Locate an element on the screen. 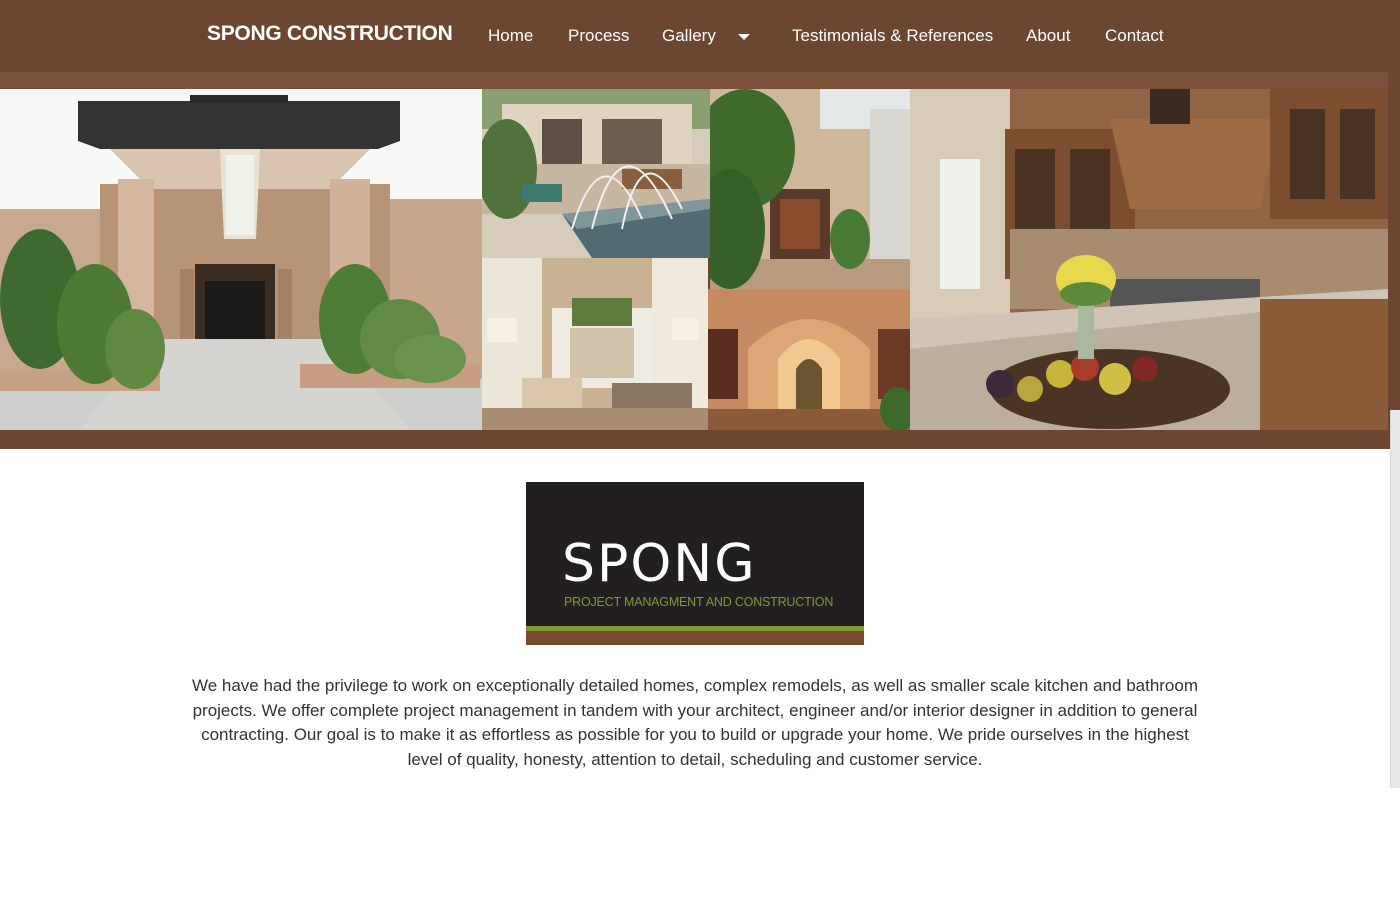 This screenshot has width=1400, height=900. atrium-palms-photo is located at coordinates (810, 189).